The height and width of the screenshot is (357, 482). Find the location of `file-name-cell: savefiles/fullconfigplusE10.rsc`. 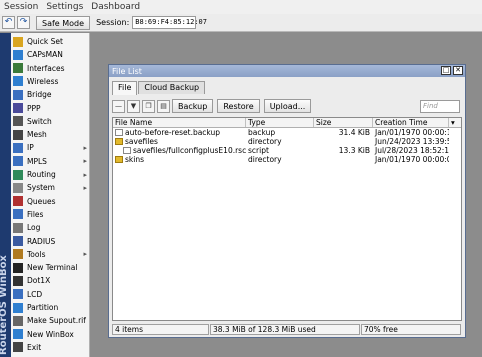

file-name-cell: savefiles/fullconfigplusE10.rsc is located at coordinates (179, 150).